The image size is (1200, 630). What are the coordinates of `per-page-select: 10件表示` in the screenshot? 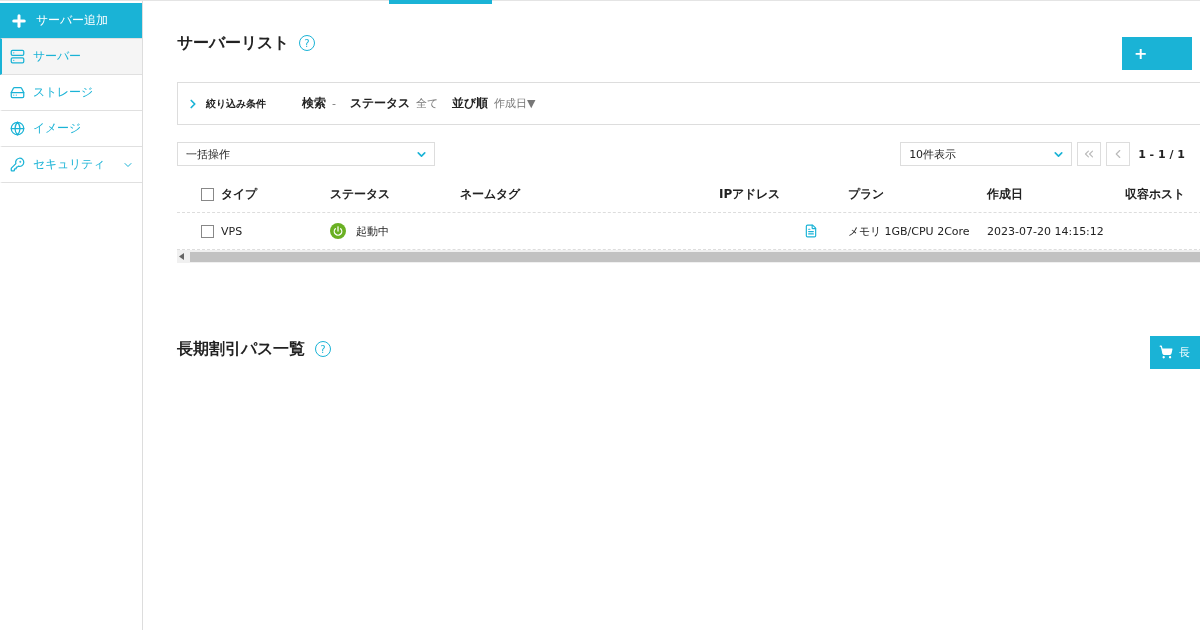 It's located at (986, 154).